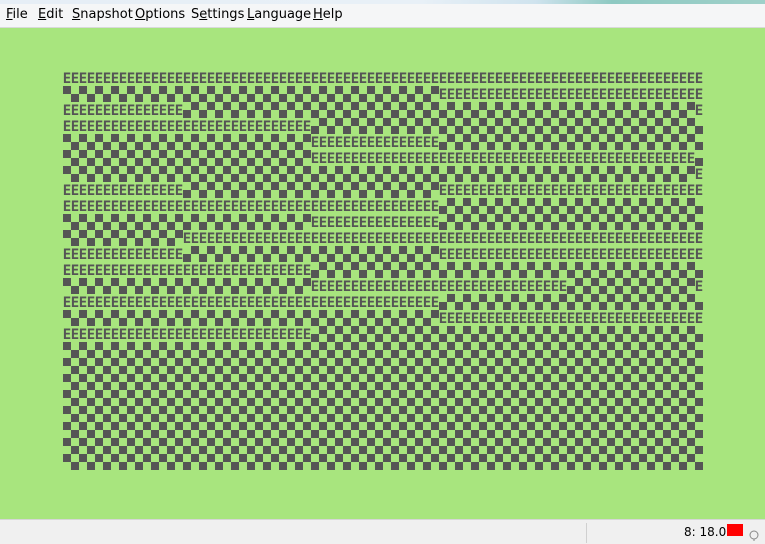 Image resolution: width=765 pixels, height=544 pixels. I want to click on window-top-strip, so click(382, 2).